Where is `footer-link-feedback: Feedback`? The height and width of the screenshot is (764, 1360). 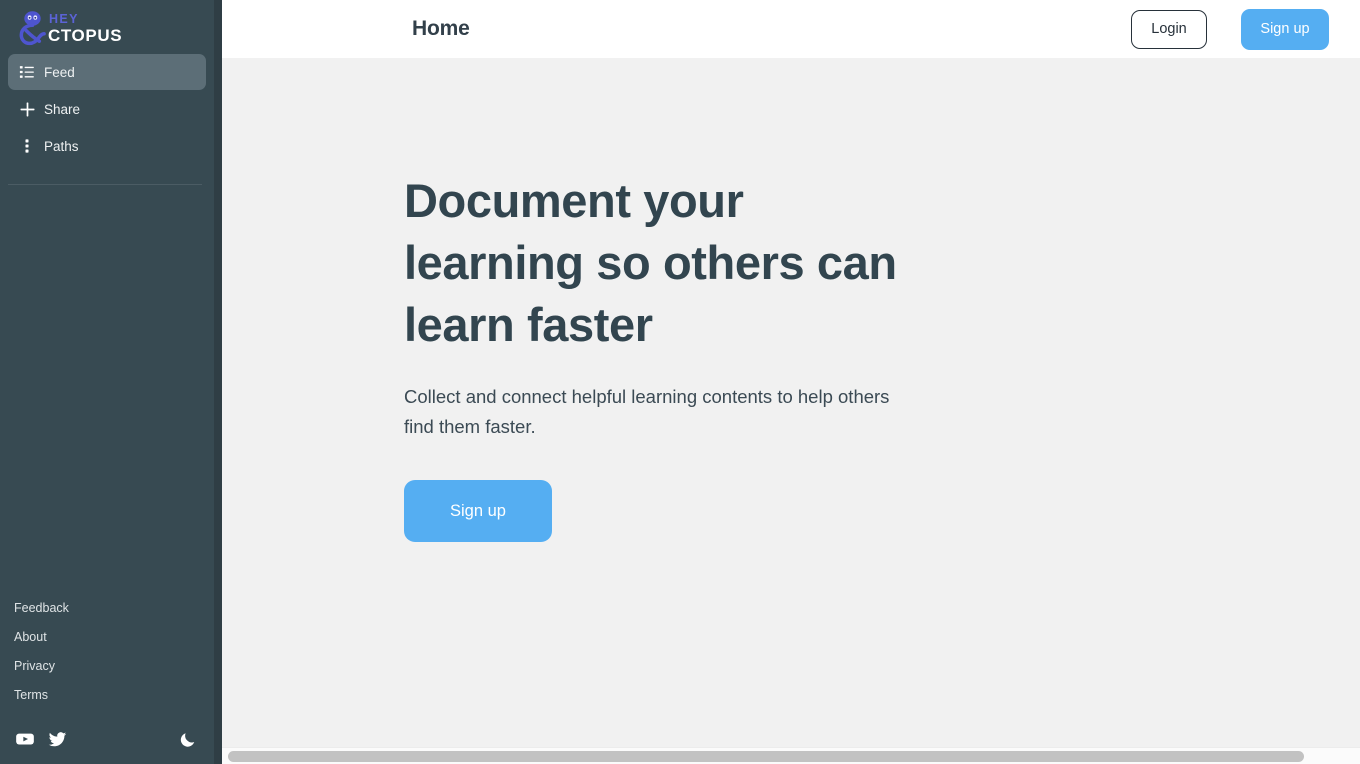 footer-link-feedback: Feedback is located at coordinates (114, 608).